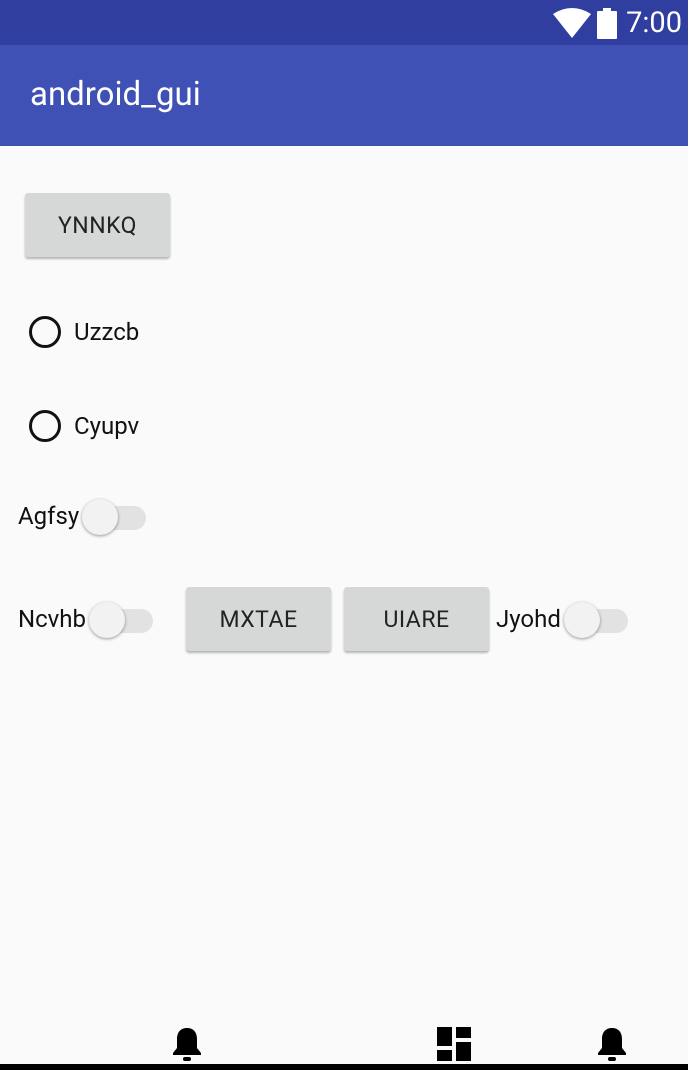  What do you see at coordinates (528, 619) in the screenshot?
I see `switch-label-jyohd: Jyohd` at bounding box center [528, 619].